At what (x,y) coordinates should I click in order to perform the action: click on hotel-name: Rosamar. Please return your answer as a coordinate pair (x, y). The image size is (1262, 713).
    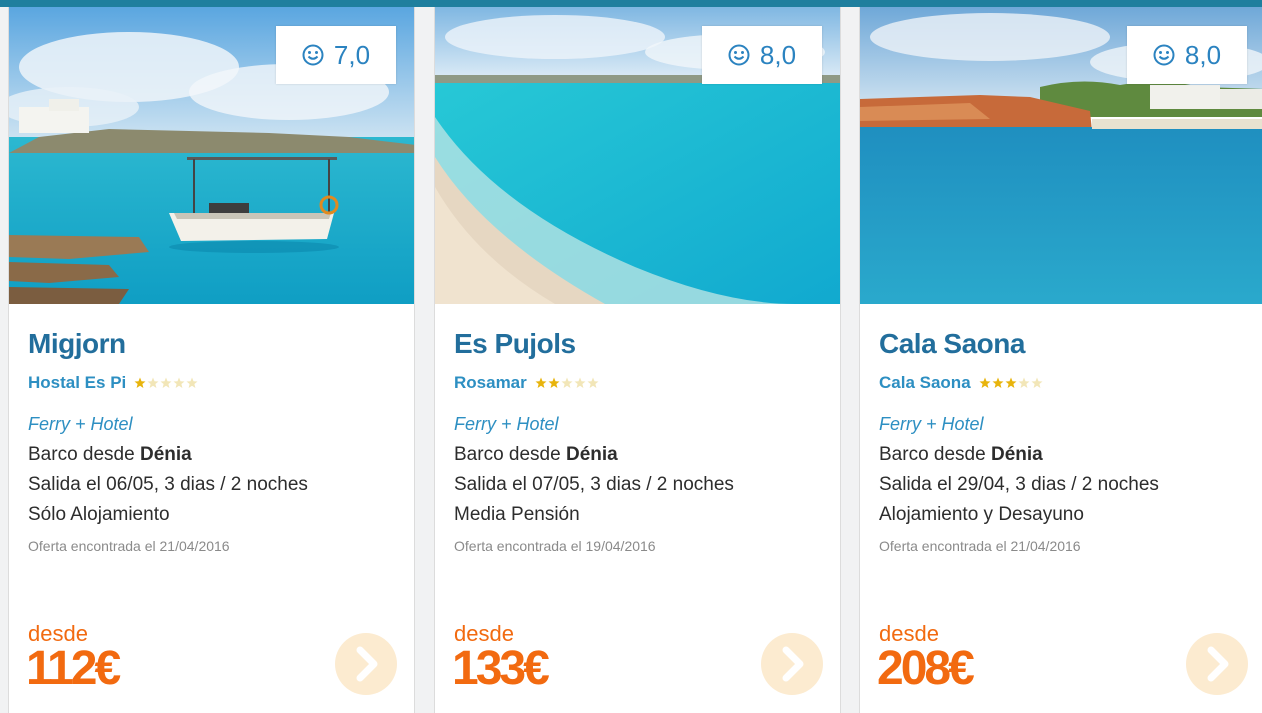
    Looking at the image, I should click on (490, 383).